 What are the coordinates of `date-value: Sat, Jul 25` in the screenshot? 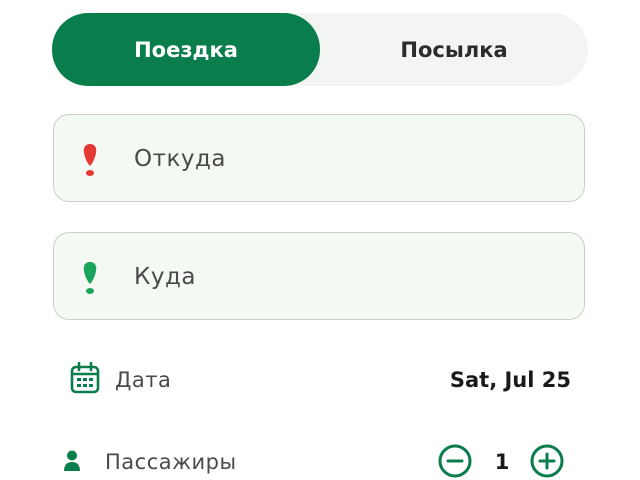 It's located at (510, 380).